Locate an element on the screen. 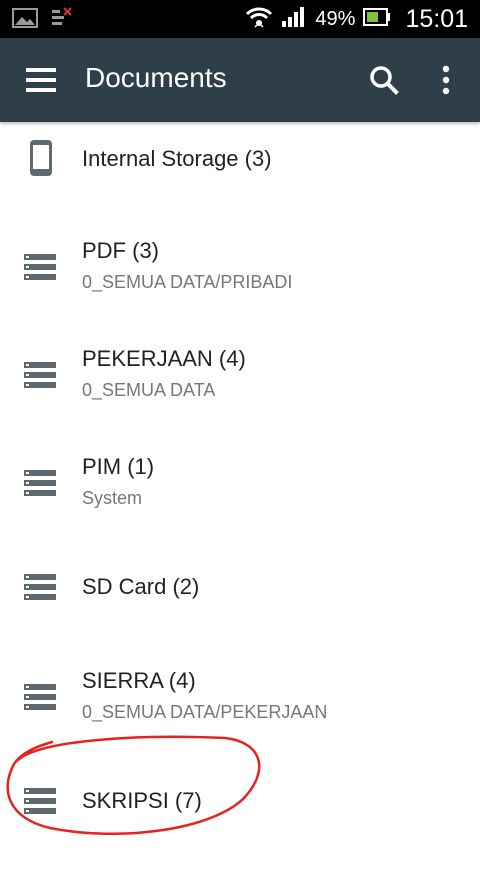 This screenshot has width=480, height=872. root-item-pim: PIM (1) System is located at coordinates (240, 500).